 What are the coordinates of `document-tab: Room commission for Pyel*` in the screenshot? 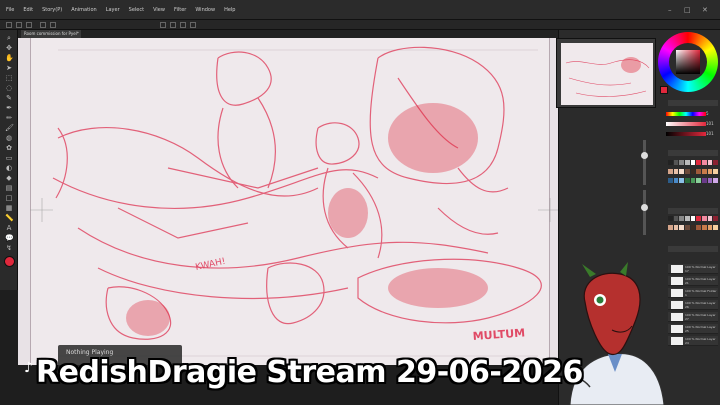 It's located at (51, 34).